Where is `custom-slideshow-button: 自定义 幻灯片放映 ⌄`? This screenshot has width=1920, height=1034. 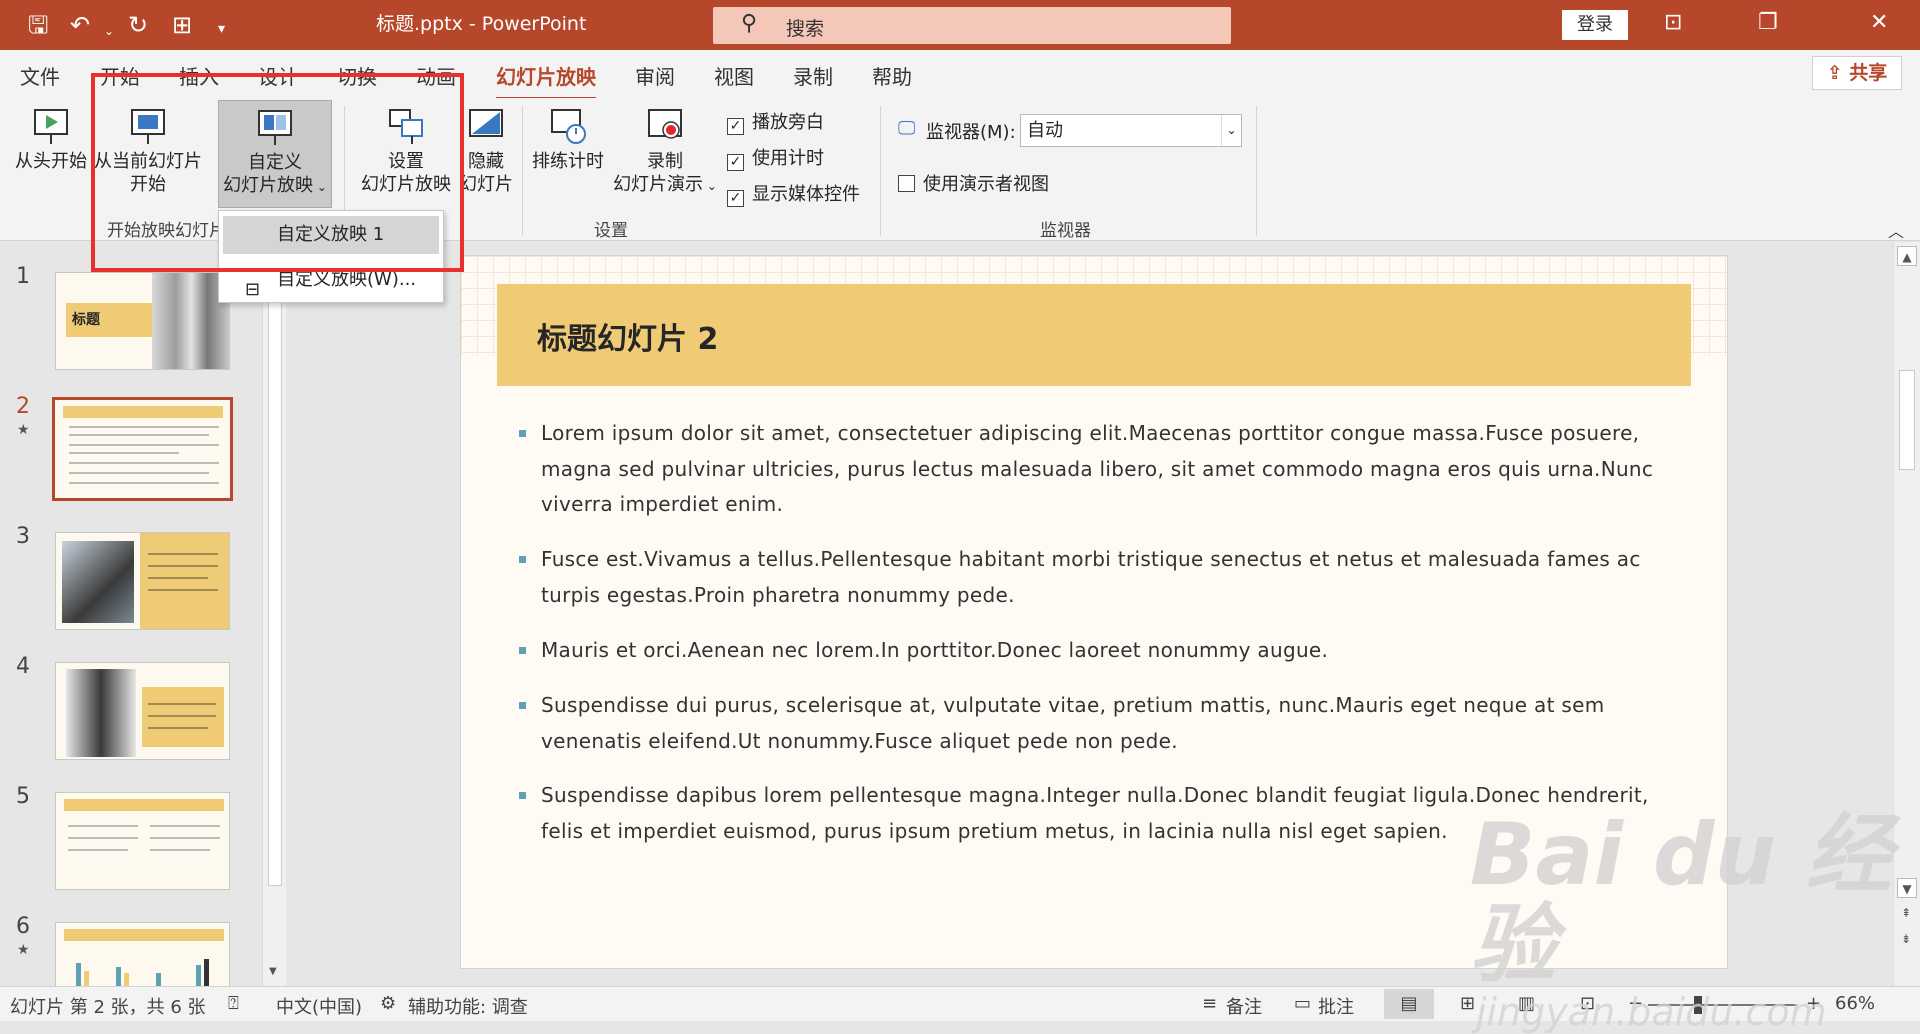 custom-slideshow-button: 自定义 幻灯片放映 ⌄ is located at coordinates (275, 154).